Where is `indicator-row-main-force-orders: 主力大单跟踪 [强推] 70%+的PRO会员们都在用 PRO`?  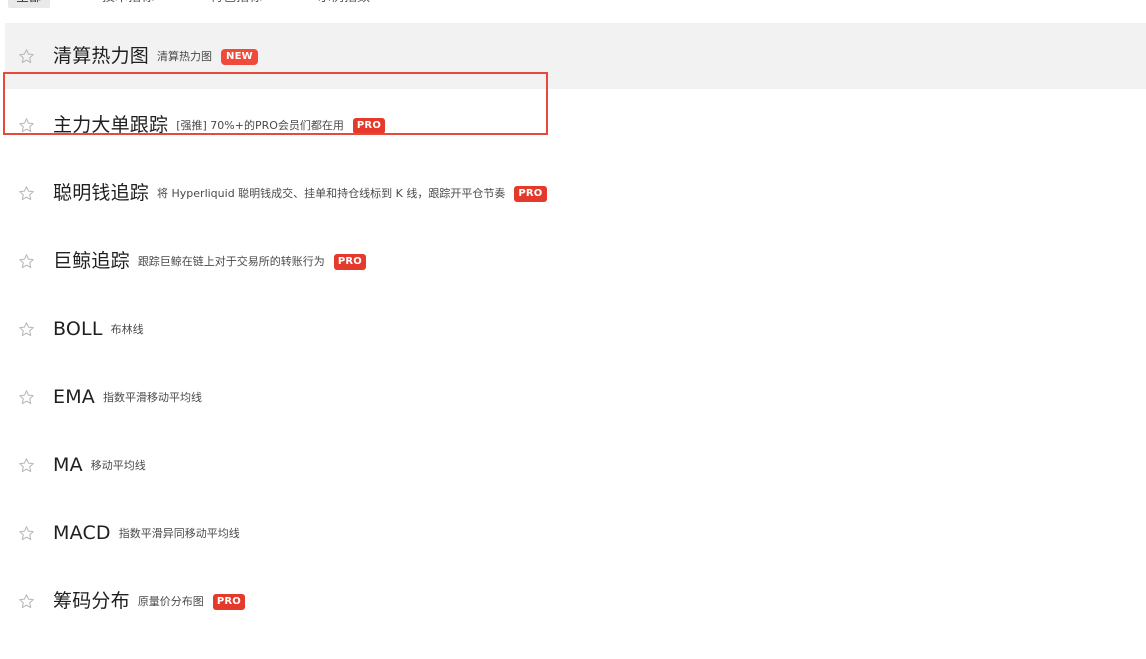
indicator-row-main-force-orders: 主力大单跟踪 [强推] 70%+的PRO会员们都在用 PRO is located at coordinates (575, 125).